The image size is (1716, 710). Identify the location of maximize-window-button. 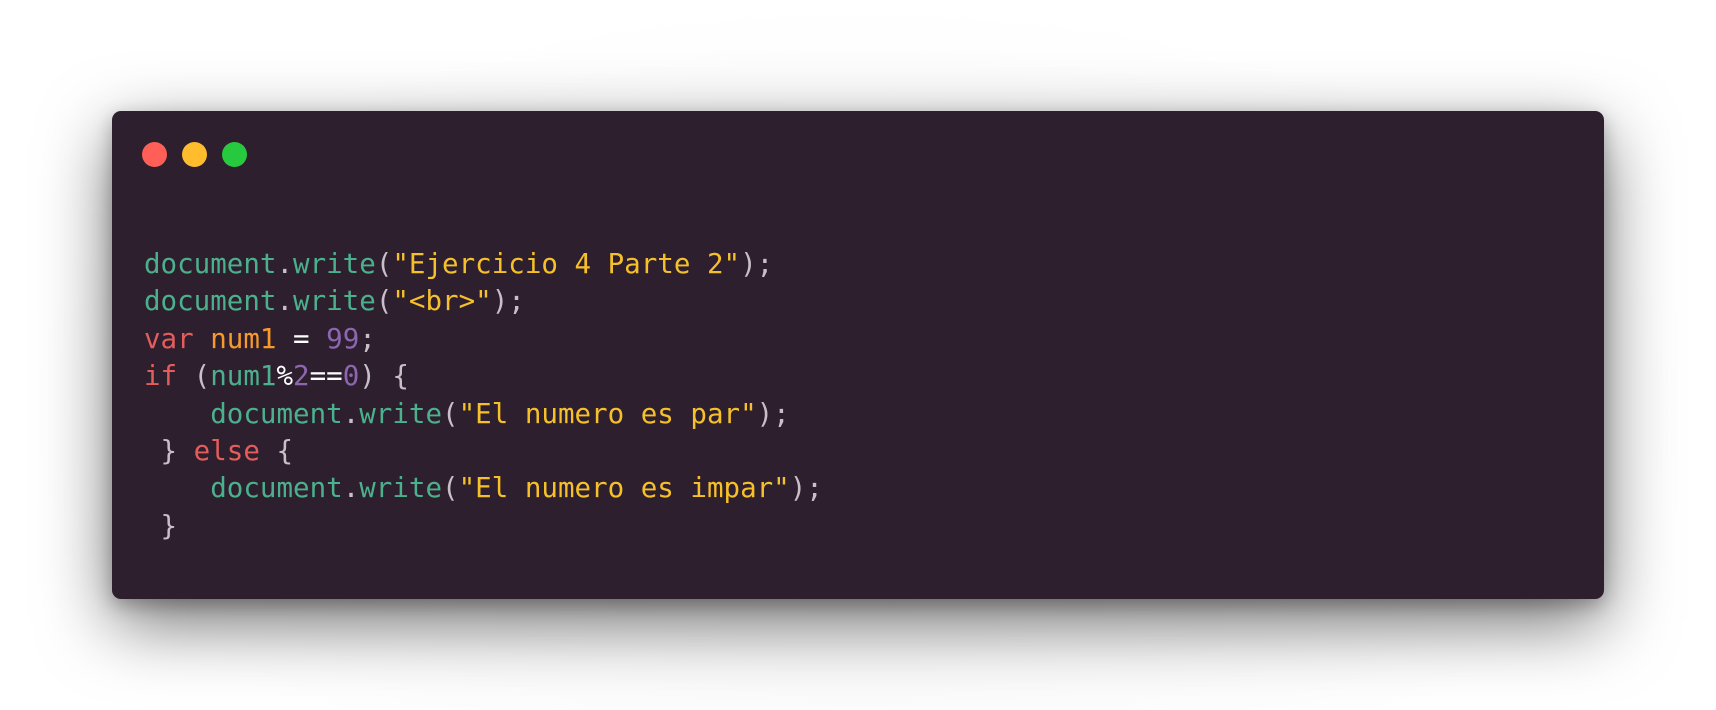
(234, 154).